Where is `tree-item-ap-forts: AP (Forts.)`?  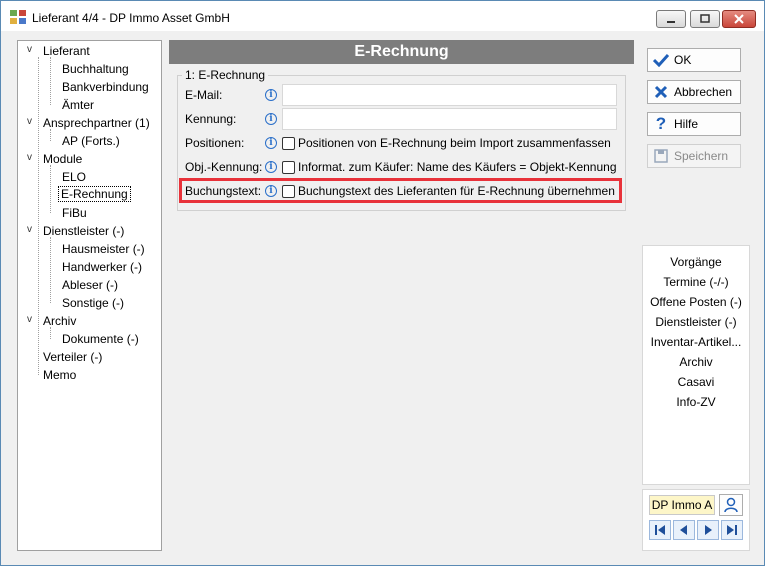
tree-item-ap-forts: AP (Forts.) is located at coordinates (91, 141).